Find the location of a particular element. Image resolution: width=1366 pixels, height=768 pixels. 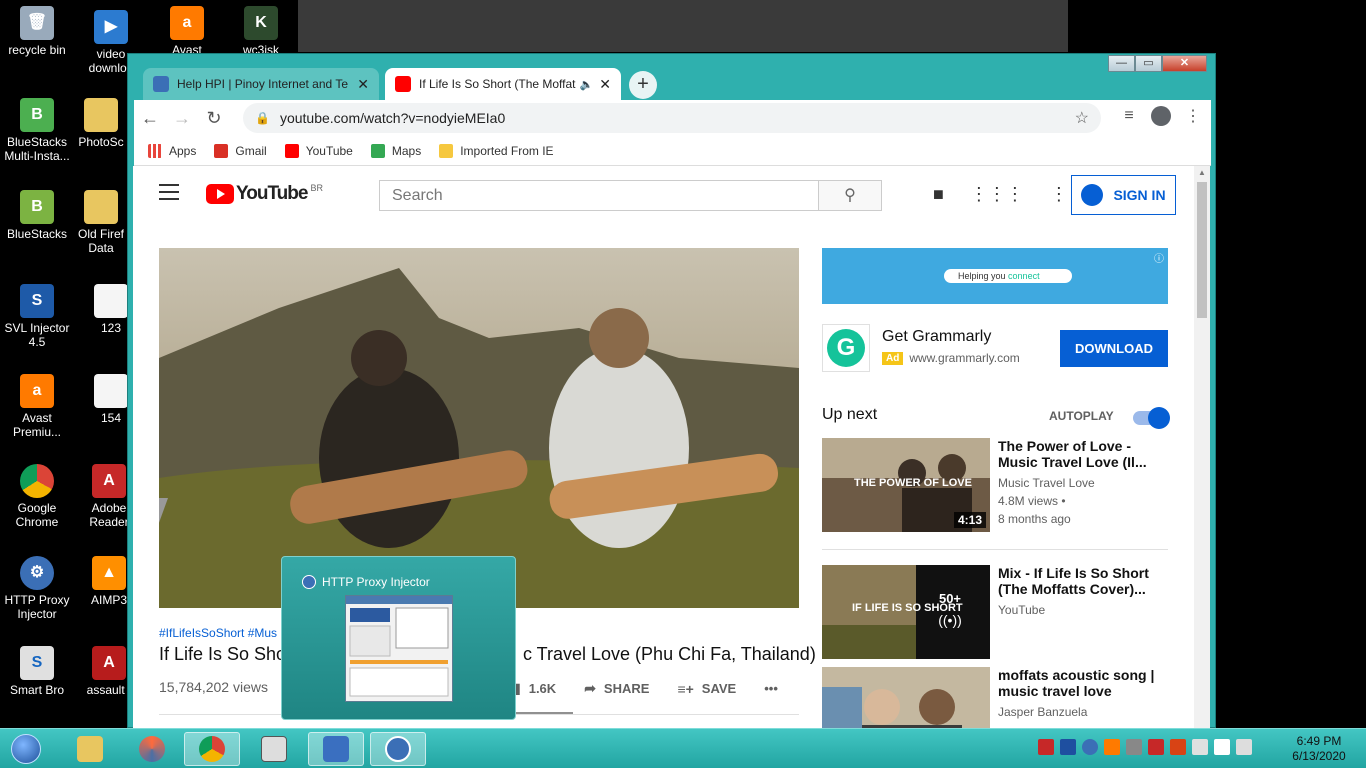

windows-orb-icon is located at coordinates (26, 749).